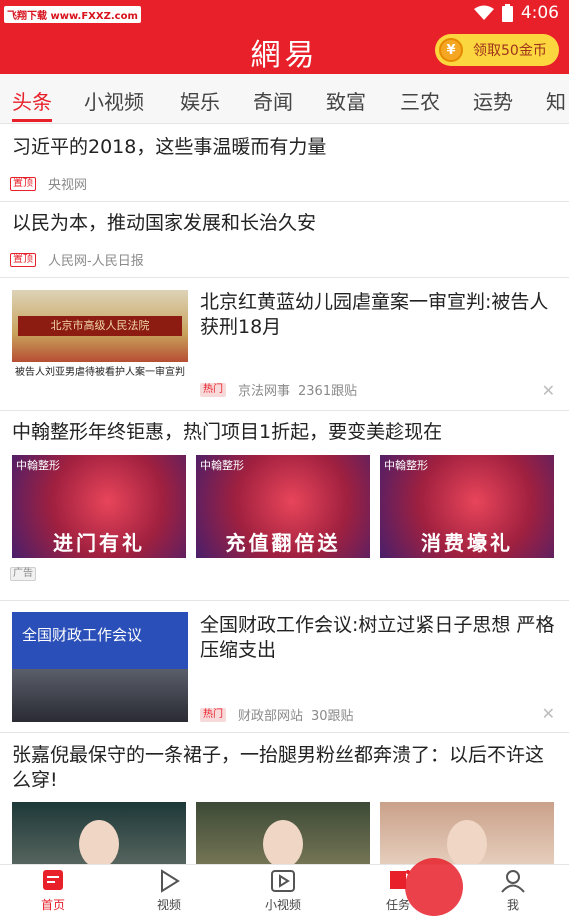 Image resolution: width=569 pixels, height=916 pixels. I want to click on comment-count: 30跟贴, so click(332, 716).